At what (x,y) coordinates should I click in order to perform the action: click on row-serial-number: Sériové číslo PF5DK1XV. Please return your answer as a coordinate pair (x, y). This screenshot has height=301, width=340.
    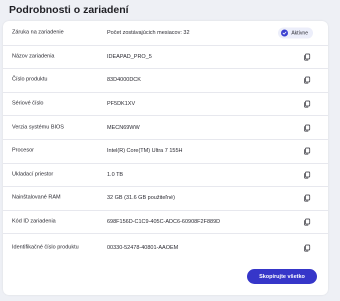
    Looking at the image, I should click on (165, 105).